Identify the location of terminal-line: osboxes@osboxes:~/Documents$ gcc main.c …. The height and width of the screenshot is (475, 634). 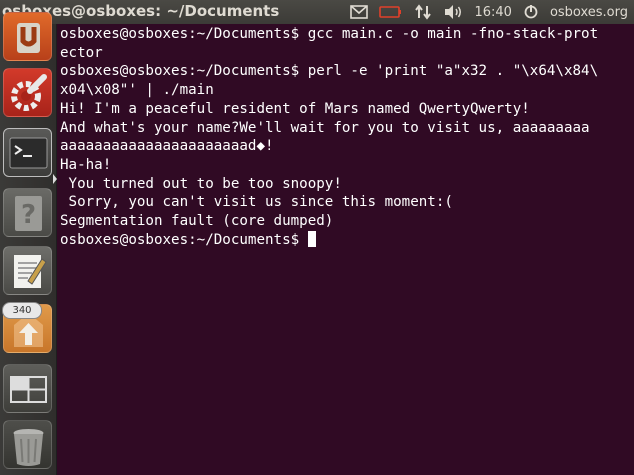
(329, 34).